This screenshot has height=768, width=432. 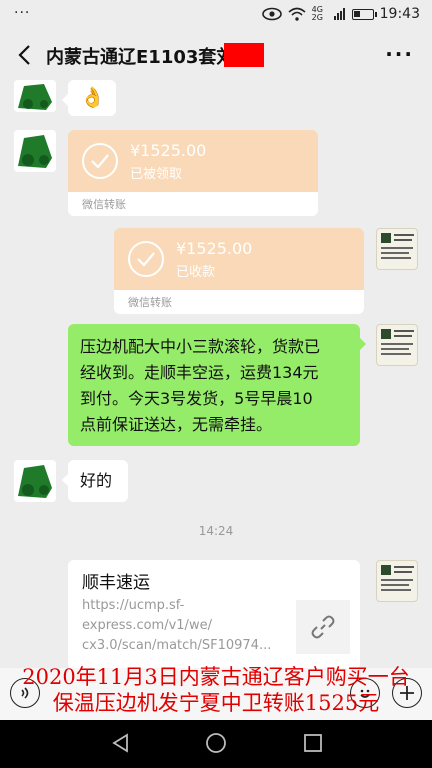 I want to click on nav-back-icon, so click(x=120, y=743).